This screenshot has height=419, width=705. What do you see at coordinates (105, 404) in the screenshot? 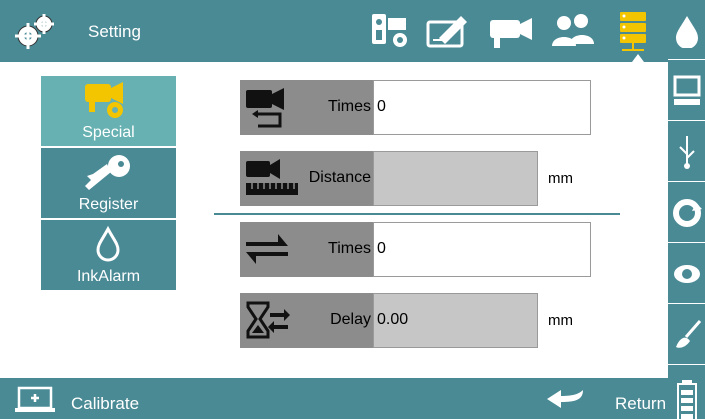
I see `calibrate-button: Calibrate` at bounding box center [105, 404].